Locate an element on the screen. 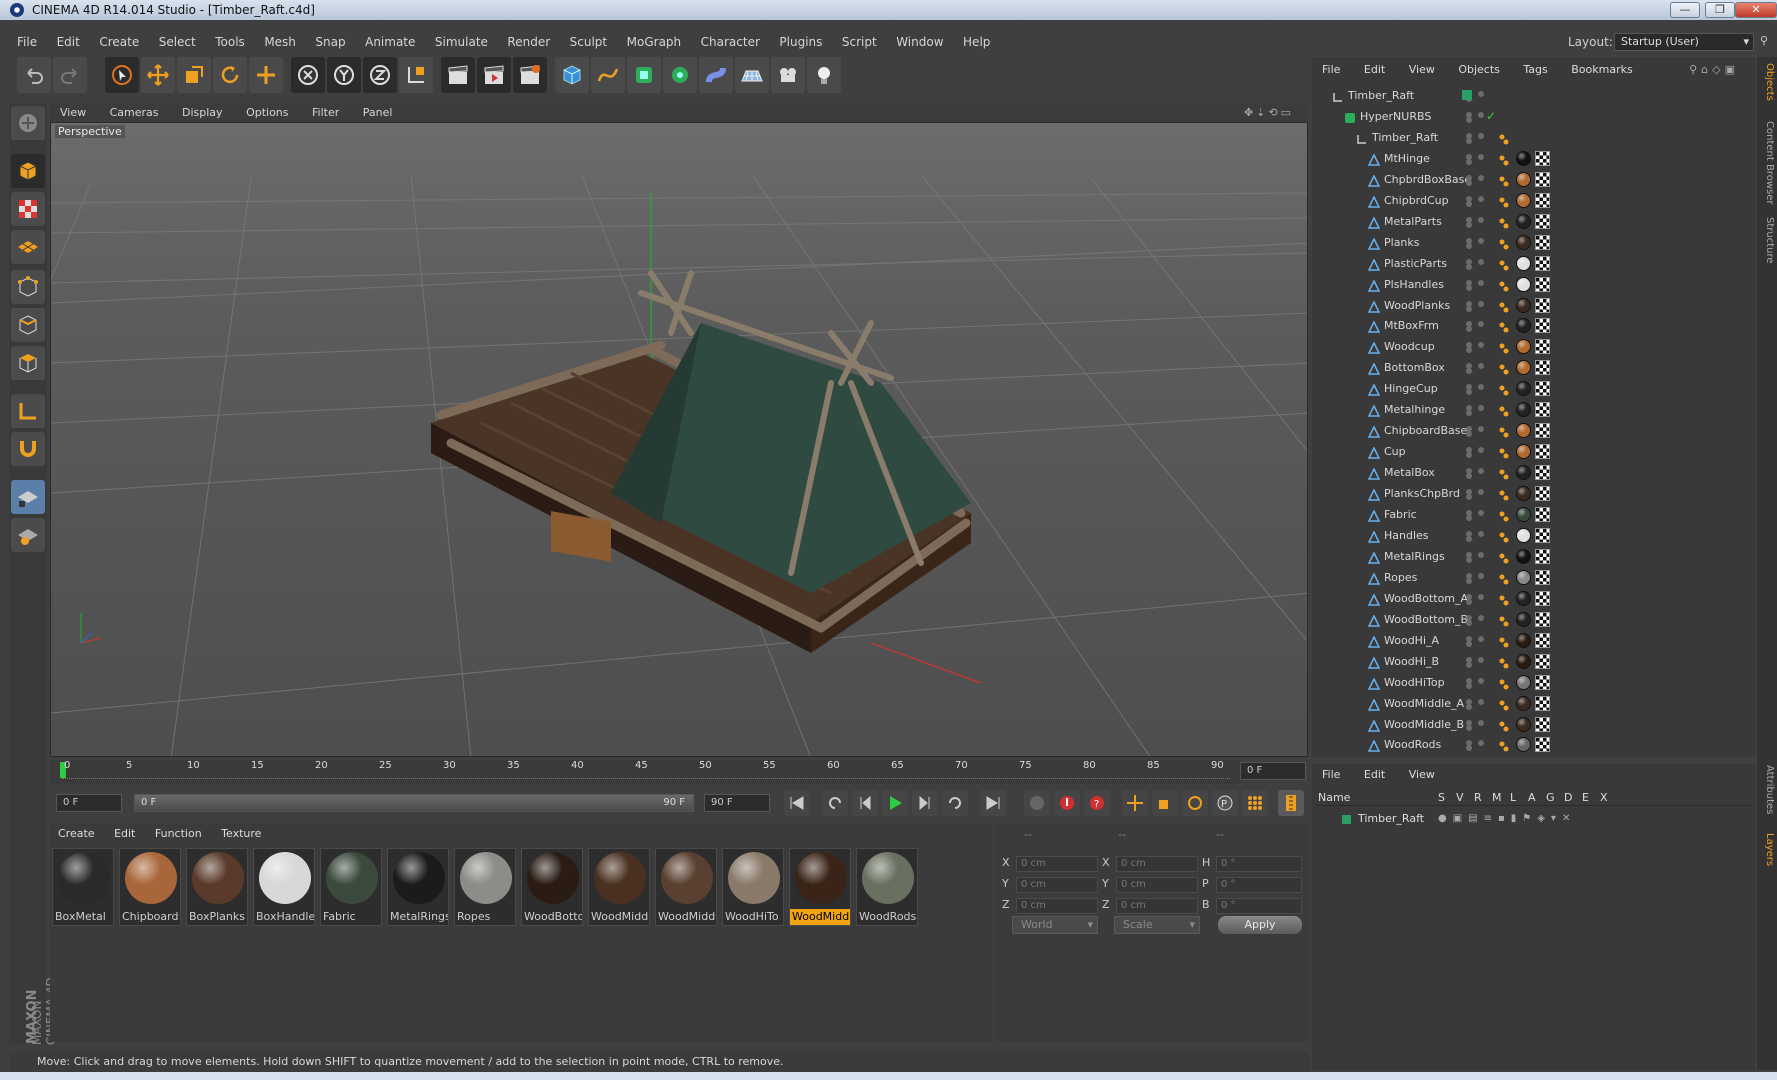 The height and width of the screenshot is (1080, 1777). axis-mode-button is located at coordinates (28, 411).